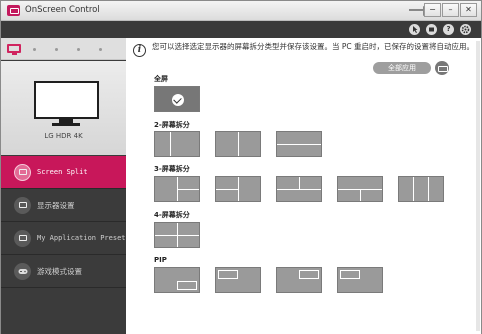  I want to click on layout-2-split-vertical-a, so click(177, 144).